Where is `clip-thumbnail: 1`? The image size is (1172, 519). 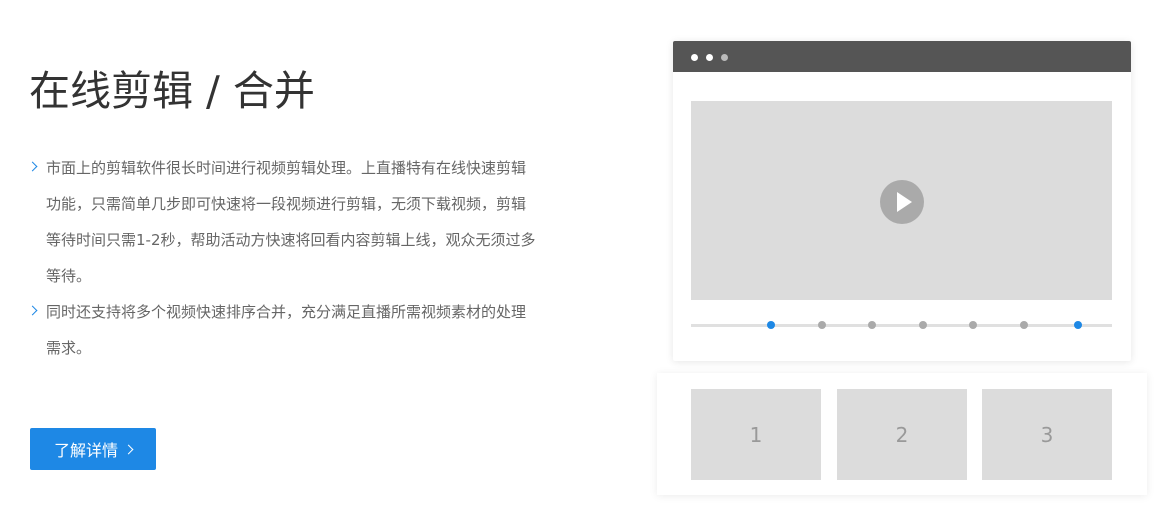
clip-thumbnail: 1 is located at coordinates (756, 434).